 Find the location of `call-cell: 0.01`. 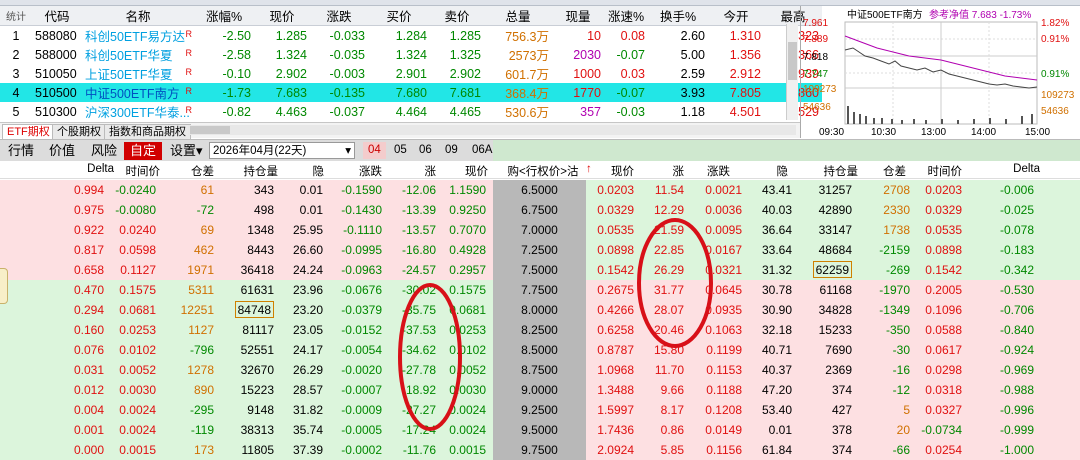

call-cell: 0.01 is located at coordinates (311, 190).